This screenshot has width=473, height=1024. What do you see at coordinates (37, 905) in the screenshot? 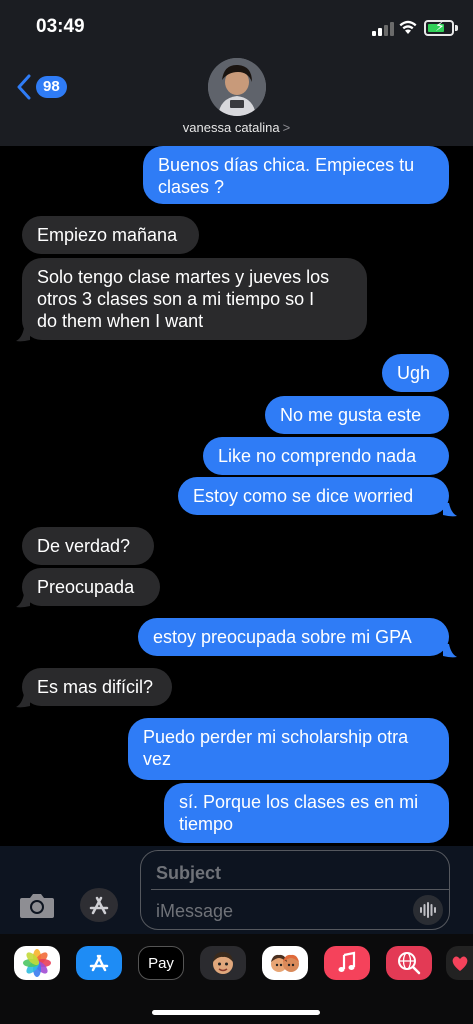
I see `camera-icon` at bounding box center [37, 905].